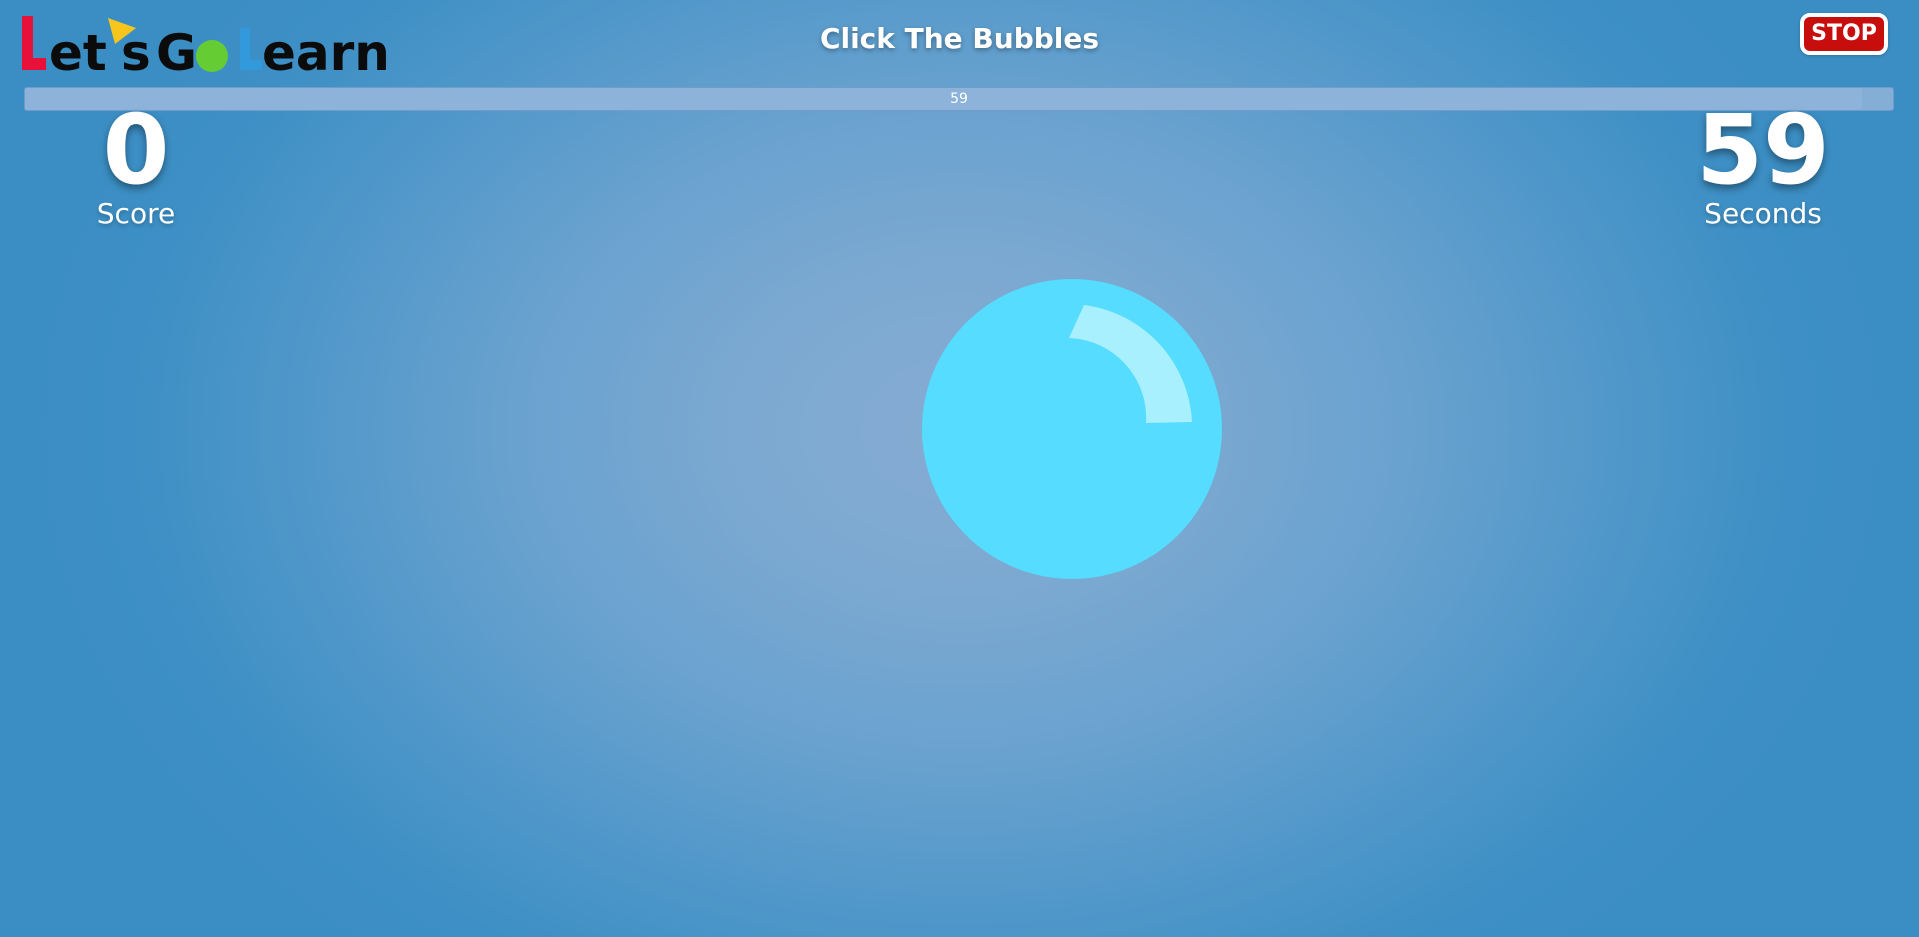  Describe the element at coordinates (1763, 150) in the screenshot. I see `seconds-value: 59` at that location.